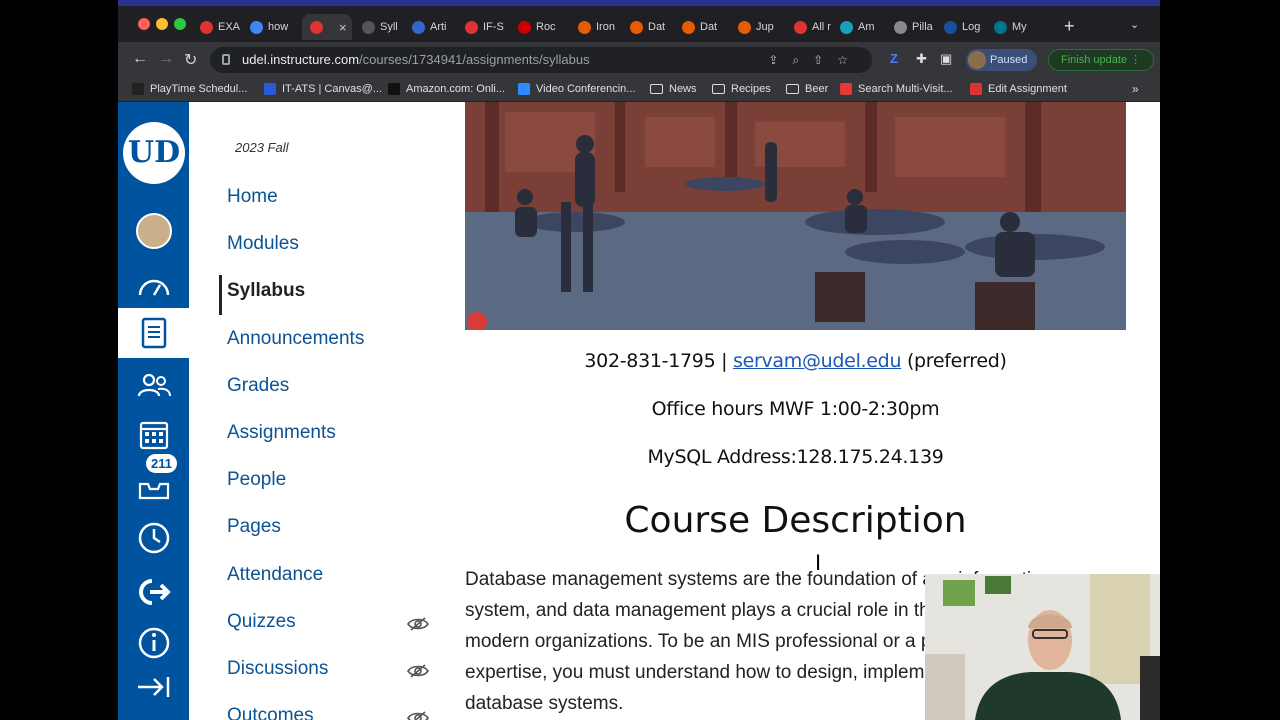 The image size is (1280, 720). Describe the element at coordinates (327, 27) in the screenshot. I see `browser-tab: ×` at that location.